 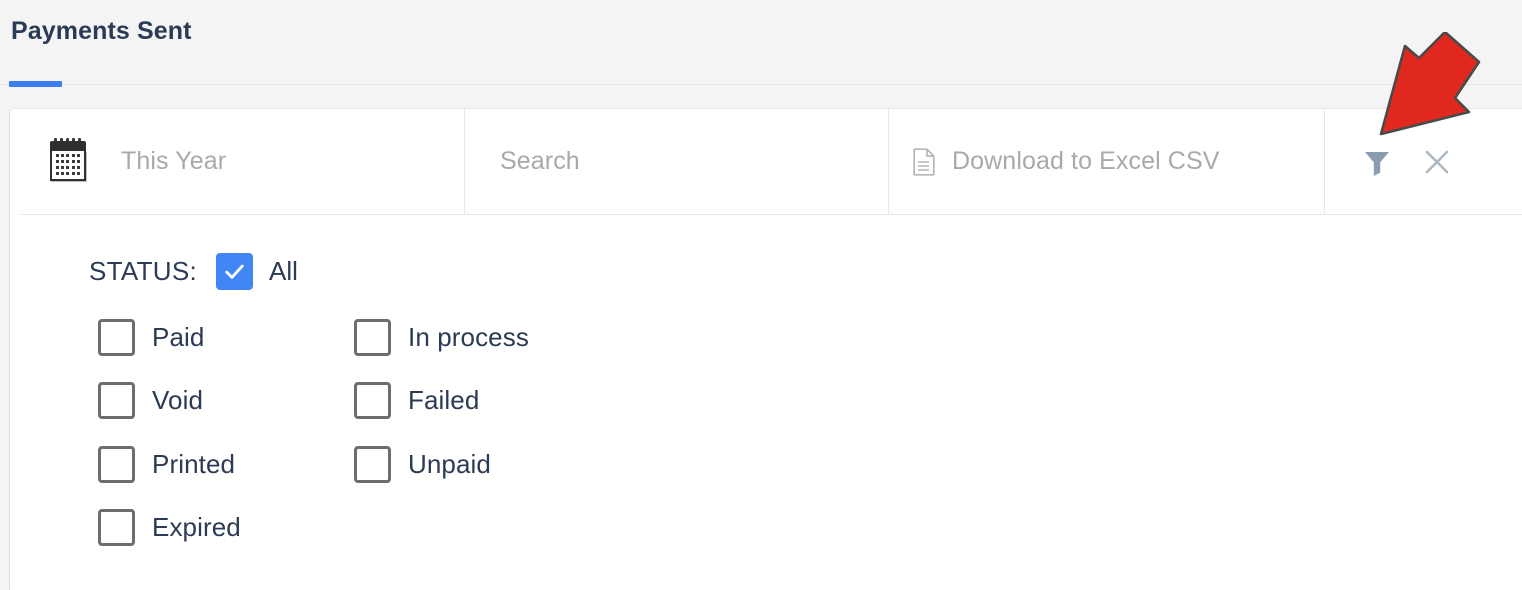 I want to click on checkbox-all-label: All, so click(x=283, y=271).